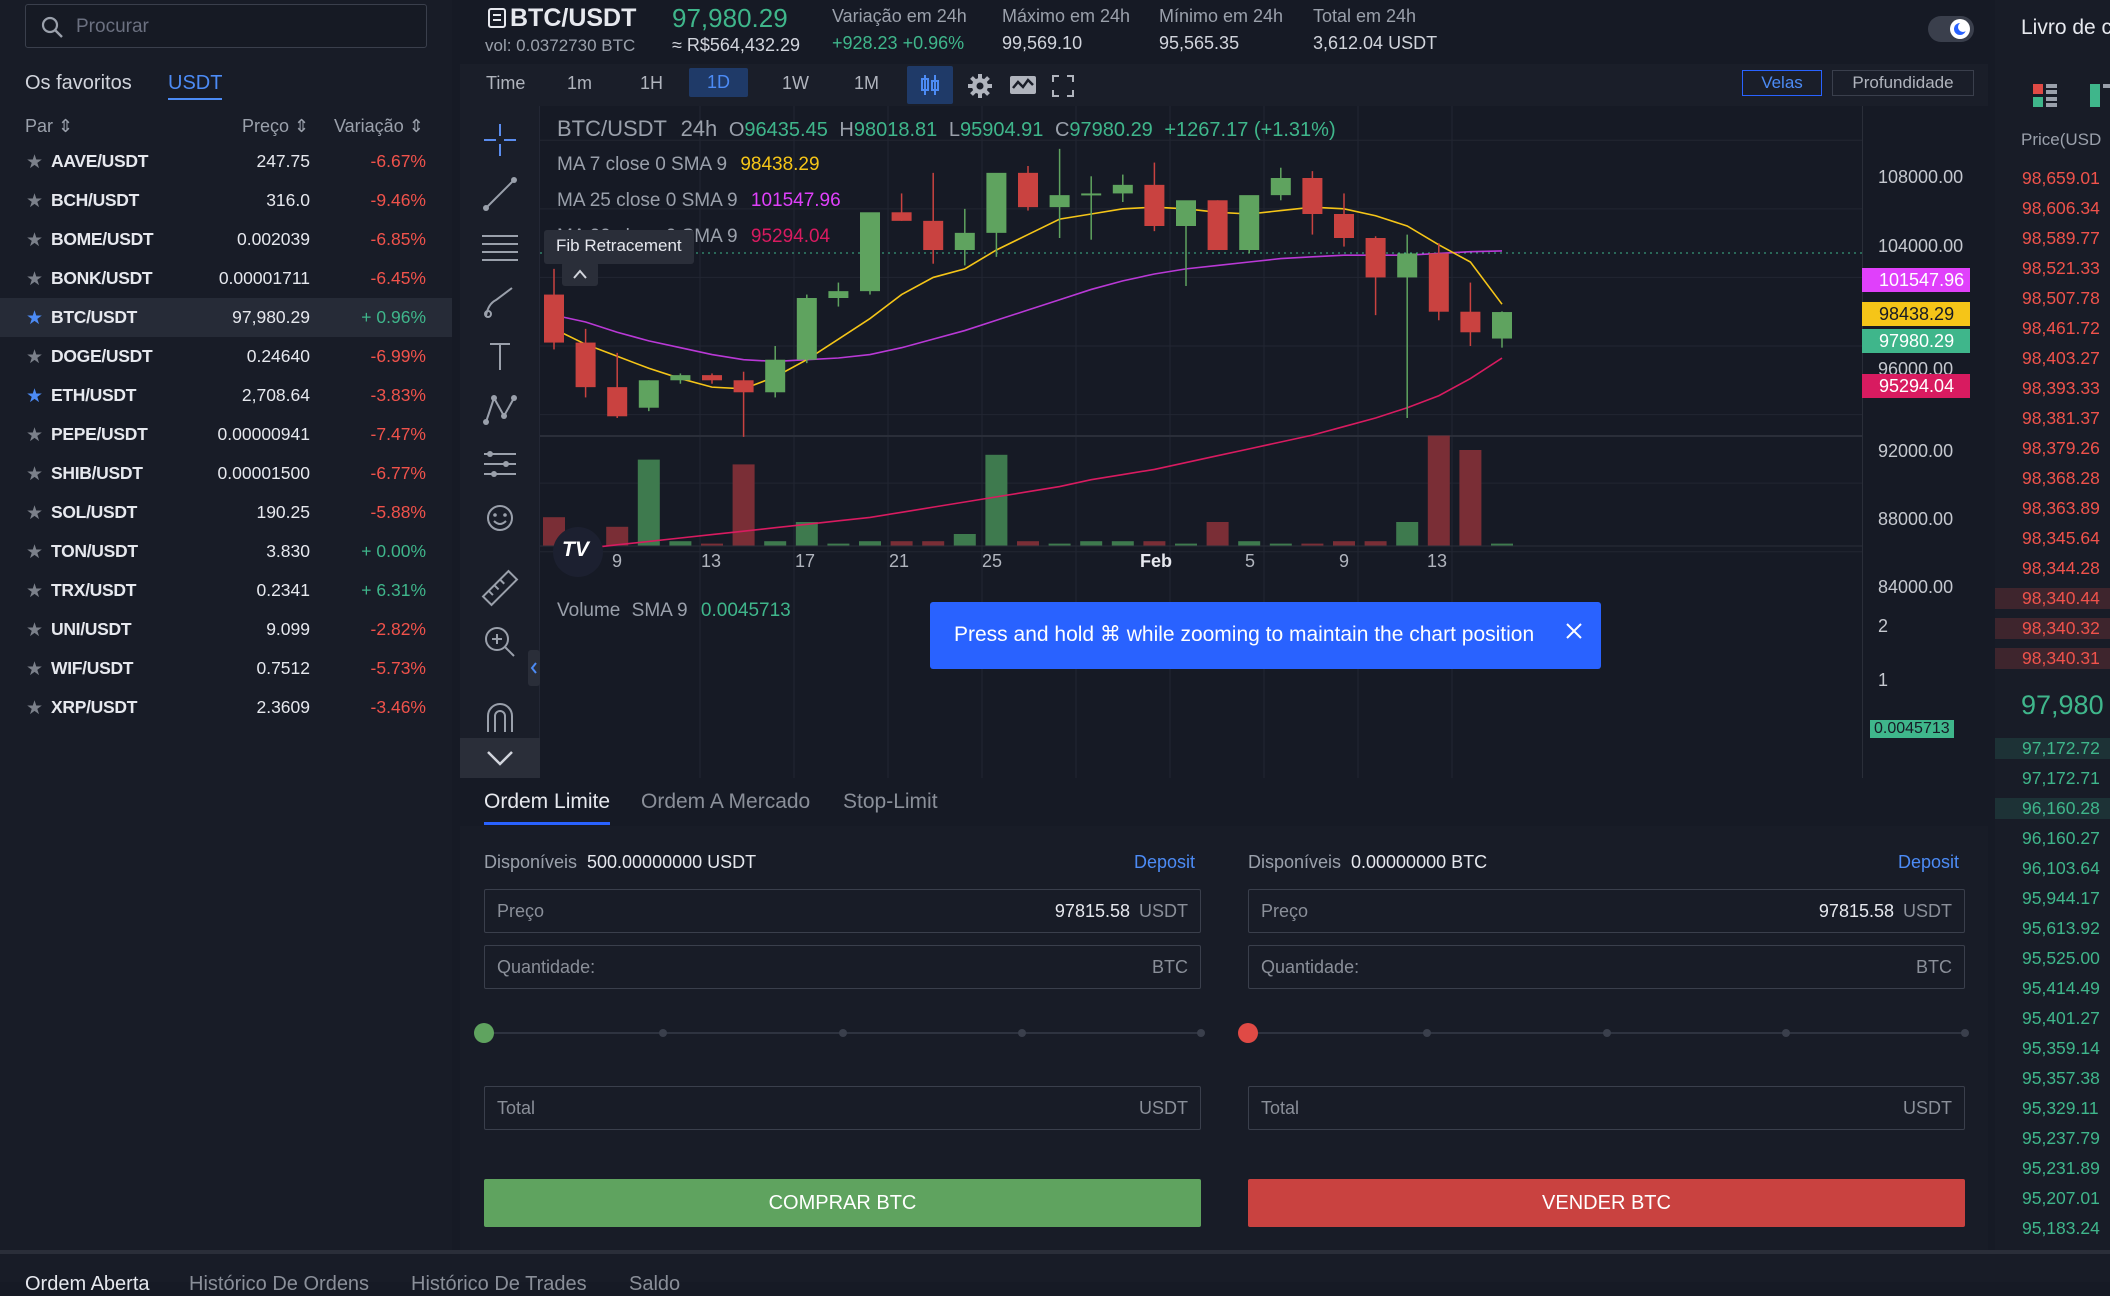 Image resolution: width=2110 pixels, height=1296 pixels. What do you see at coordinates (2052, 658) in the screenshot?
I see `ask-row: 98,340.31` at bounding box center [2052, 658].